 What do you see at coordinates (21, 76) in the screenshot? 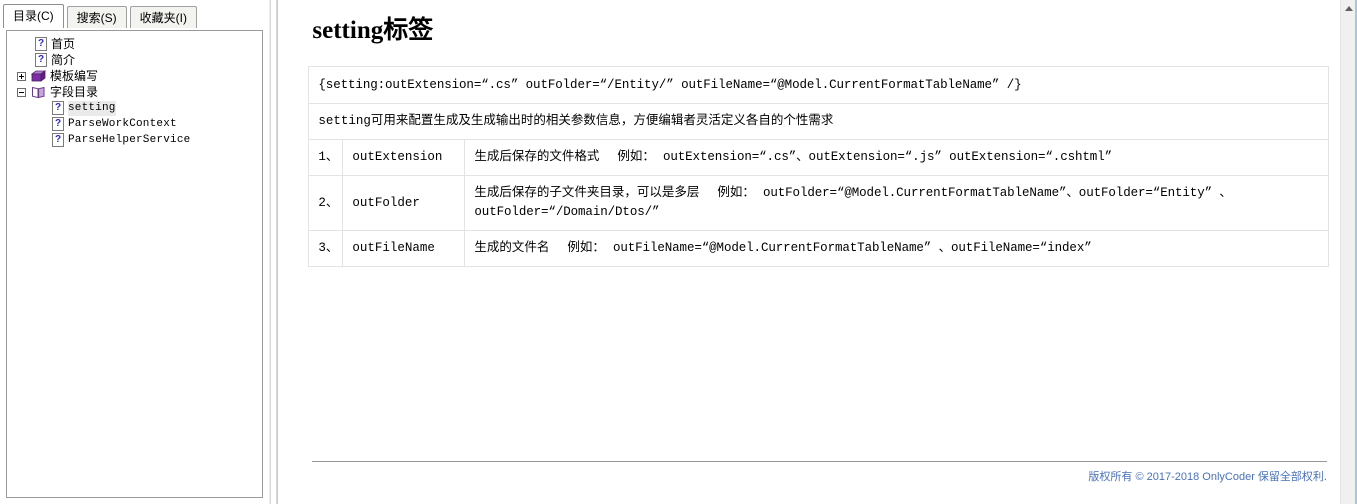
I see `expand-plus-icon` at bounding box center [21, 76].